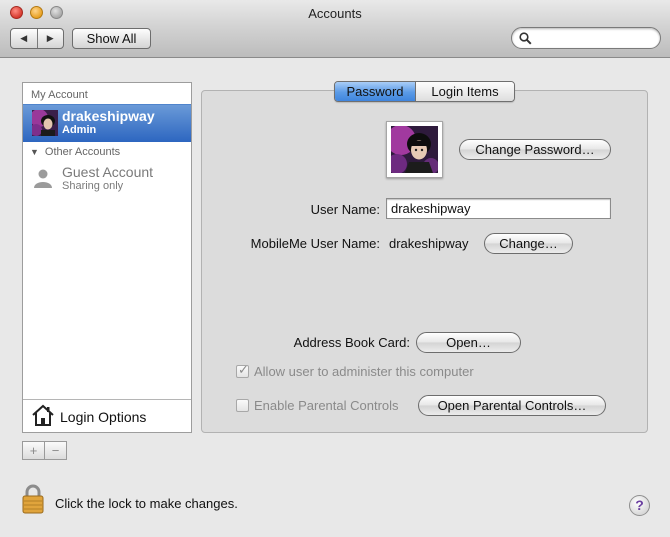 The height and width of the screenshot is (537, 670). I want to click on guest-account-subtitle: Sharing only, so click(93, 186).